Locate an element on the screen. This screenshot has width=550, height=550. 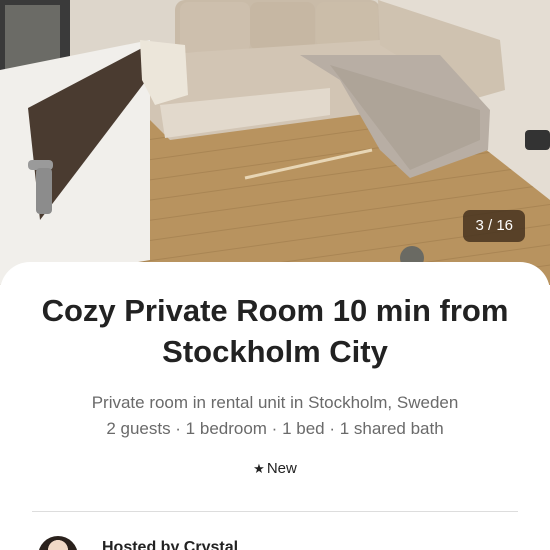
star-icon: ★ is located at coordinates (259, 468).